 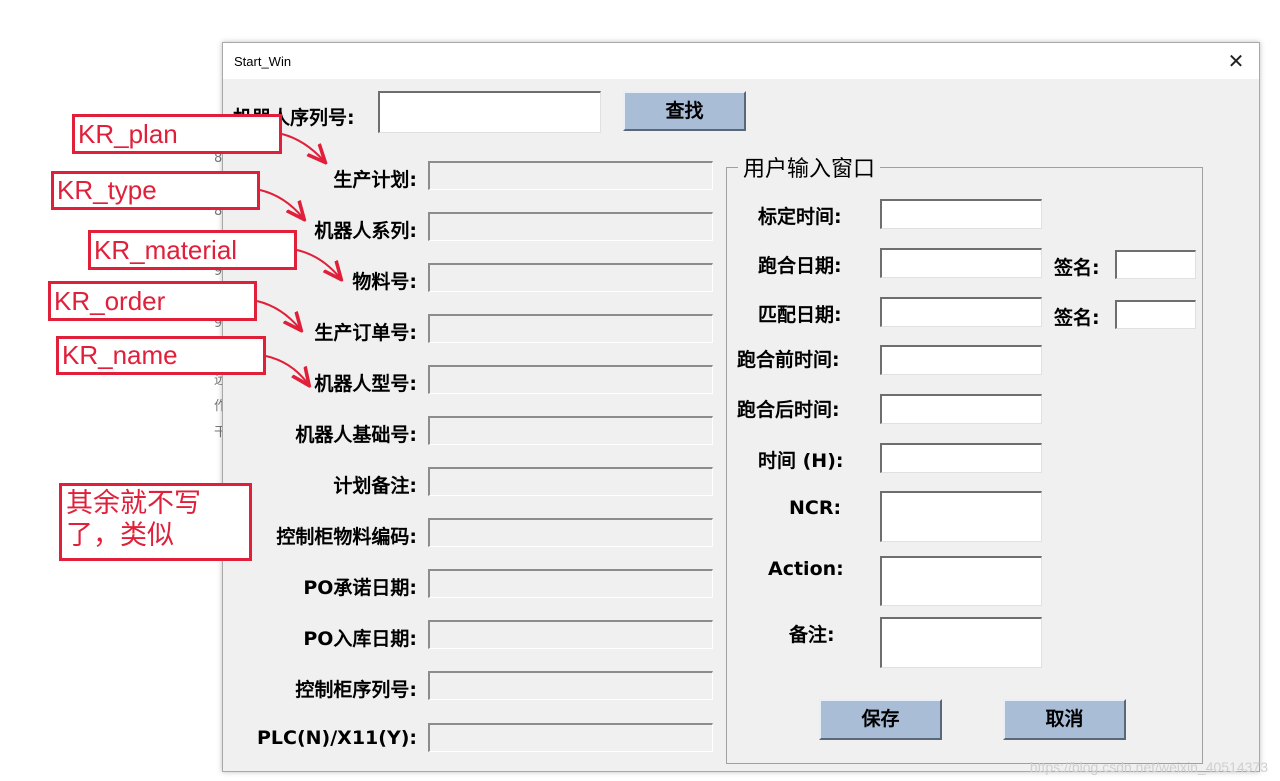 What do you see at coordinates (278, 314) in the screenshot?
I see `arrow-kr-order` at bounding box center [278, 314].